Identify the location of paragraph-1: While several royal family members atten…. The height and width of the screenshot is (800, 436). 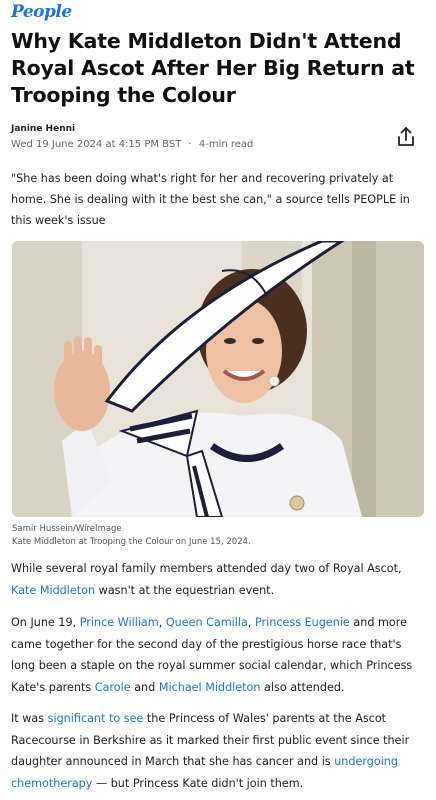
(220, 579).